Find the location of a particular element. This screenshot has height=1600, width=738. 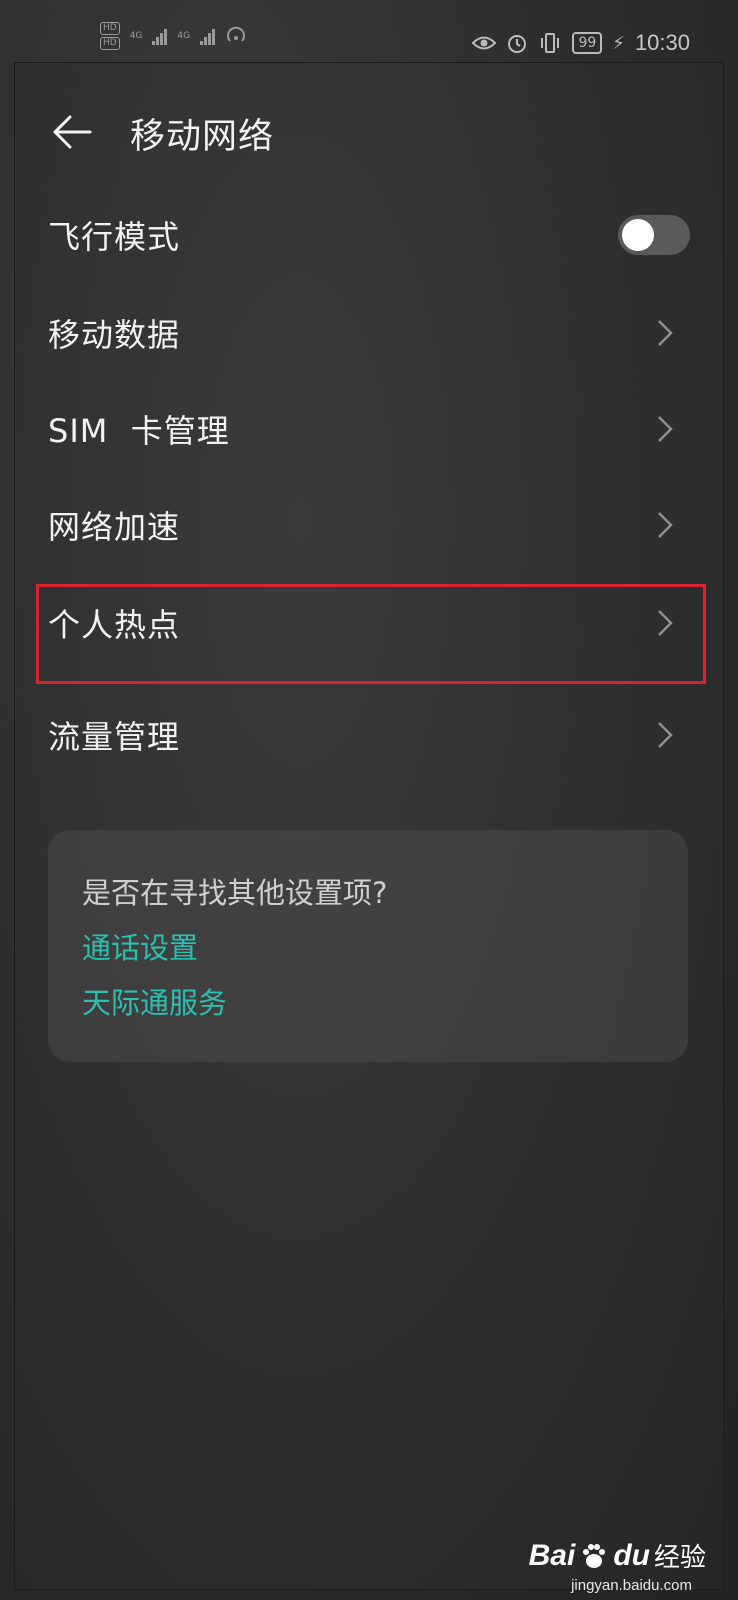

row-network-acceleration: 网络加速 is located at coordinates (369, 525).